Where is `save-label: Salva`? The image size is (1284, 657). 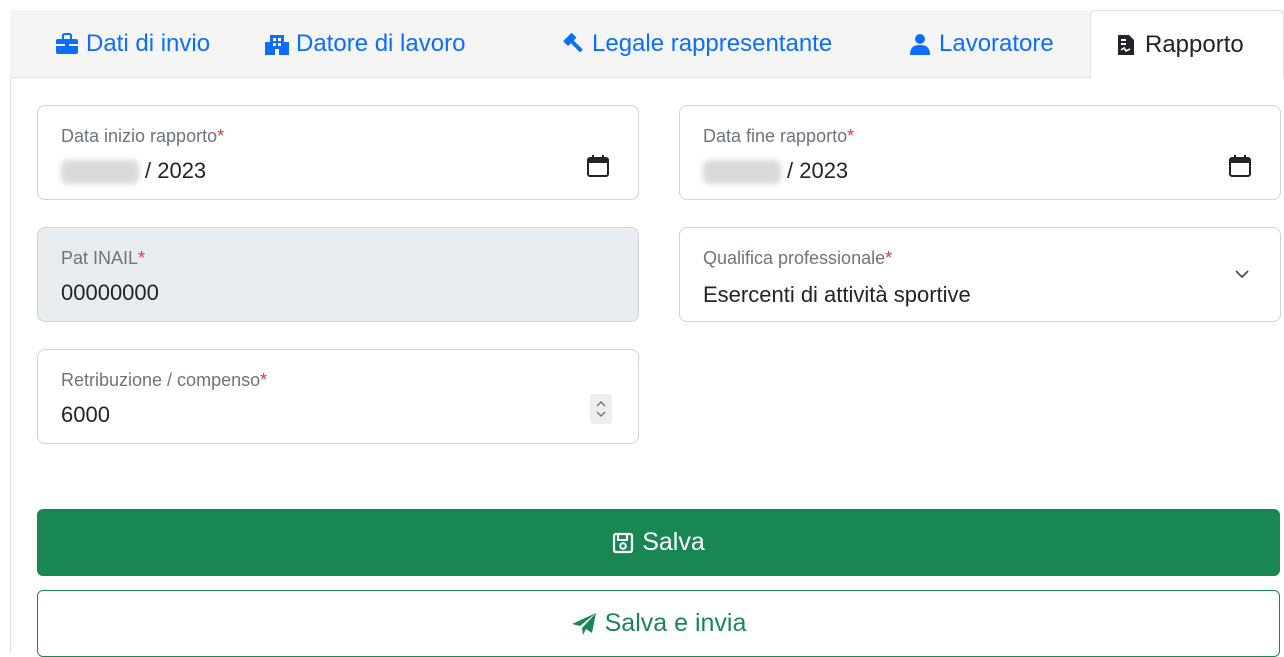 save-label: Salva is located at coordinates (673, 542).